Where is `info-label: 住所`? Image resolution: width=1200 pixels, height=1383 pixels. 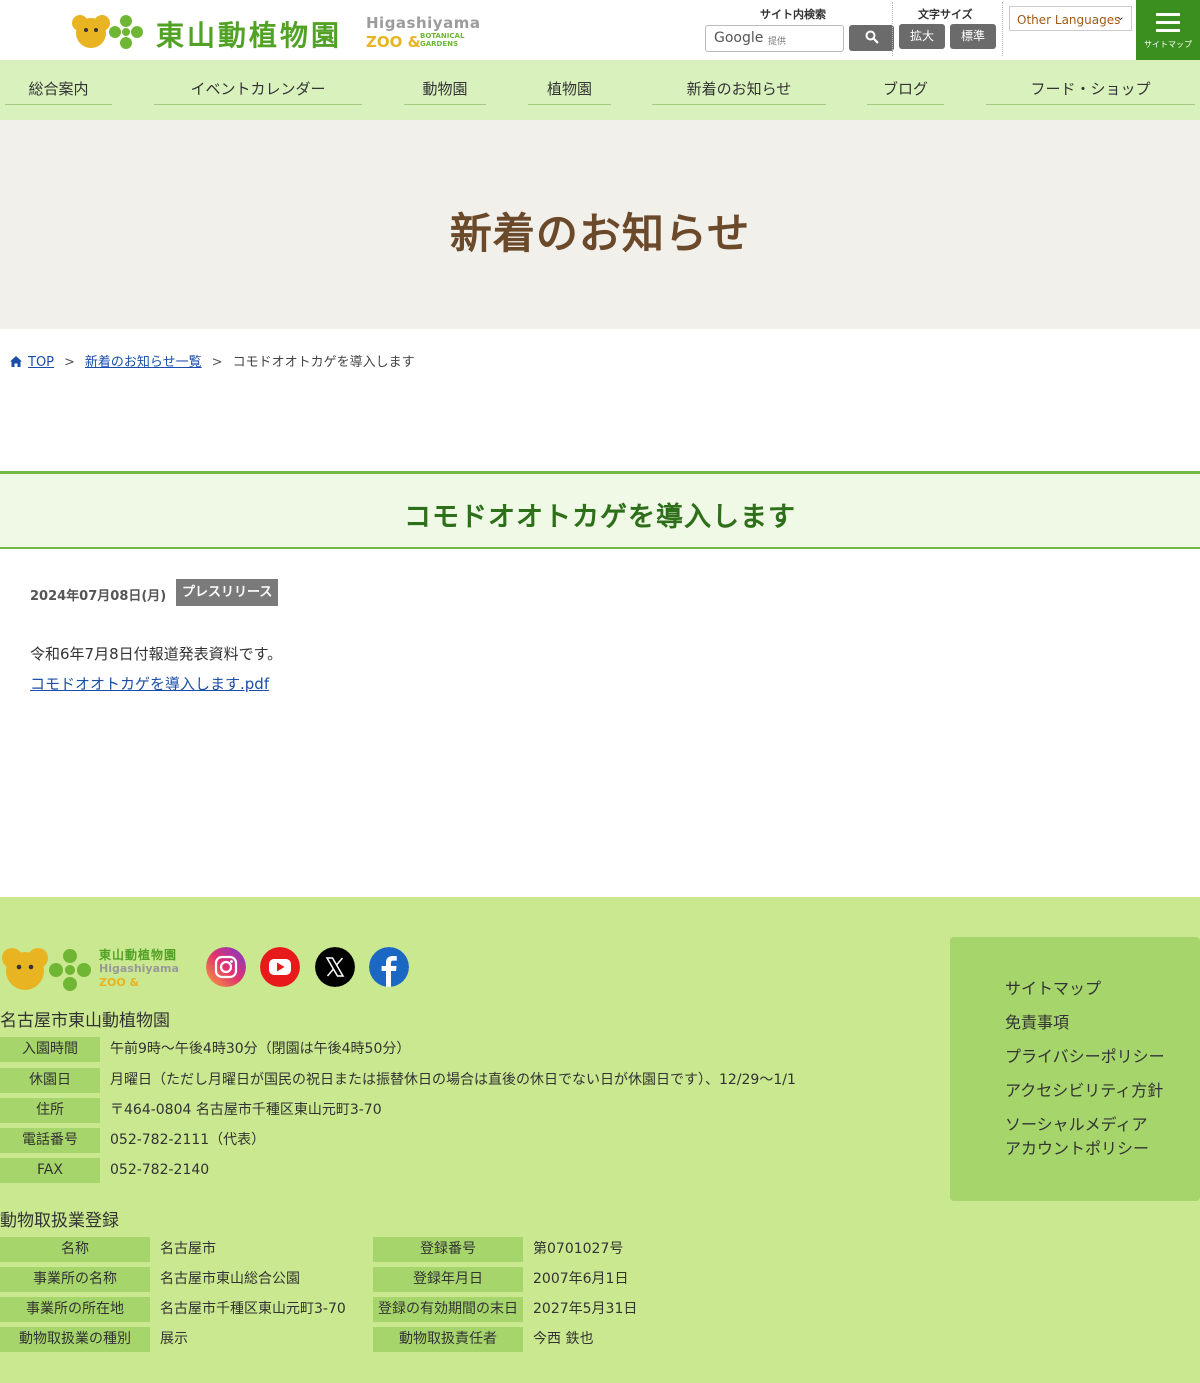
info-label: 住所 is located at coordinates (50, 1110).